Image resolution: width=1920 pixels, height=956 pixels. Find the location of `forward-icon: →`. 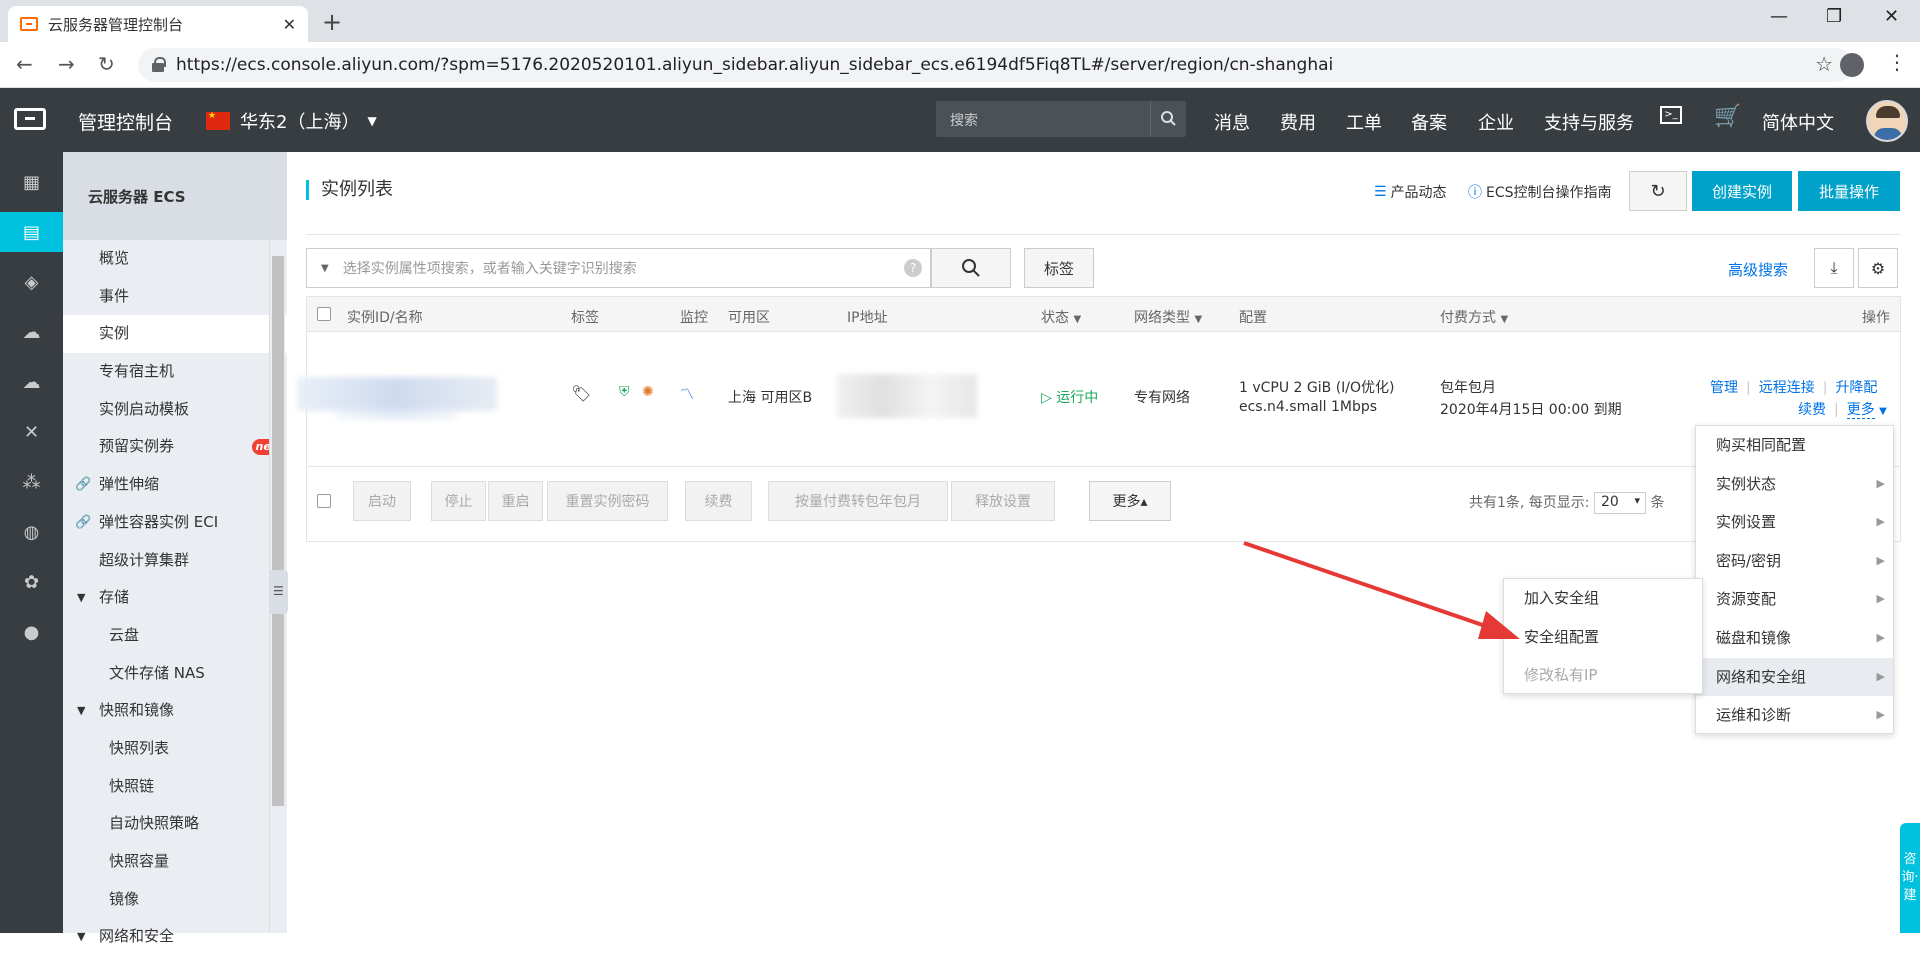

forward-icon: → is located at coordinates (66, 64).